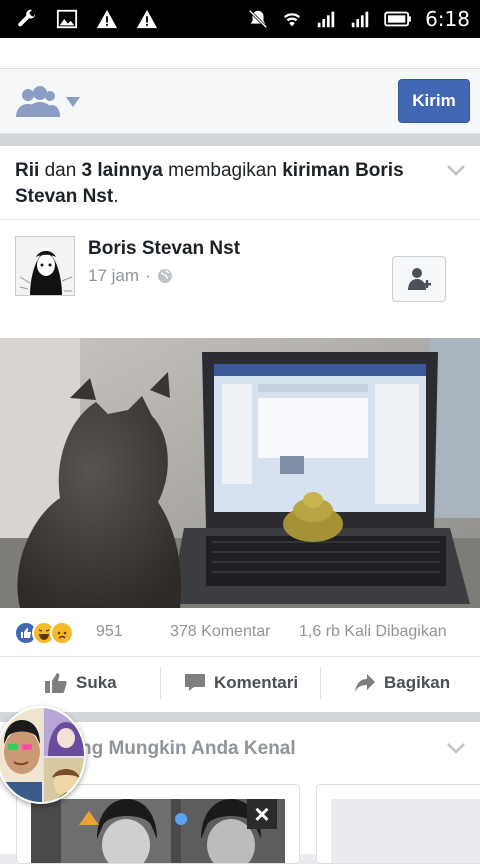 The image size is (480, 864). What do you see at coordinates (220, 632) in the screenshot?
I see `comment-count: 378 Komentar` at bounding box center [220, 632].